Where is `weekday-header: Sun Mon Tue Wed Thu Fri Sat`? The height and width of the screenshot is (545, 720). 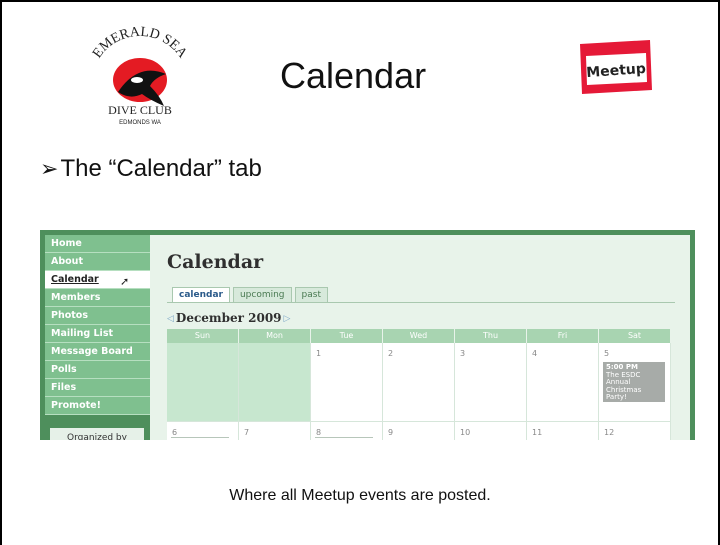
weekday-header: Sun Mon Tue Wed Thu Fri Sat is located at coordinates (420, 336).